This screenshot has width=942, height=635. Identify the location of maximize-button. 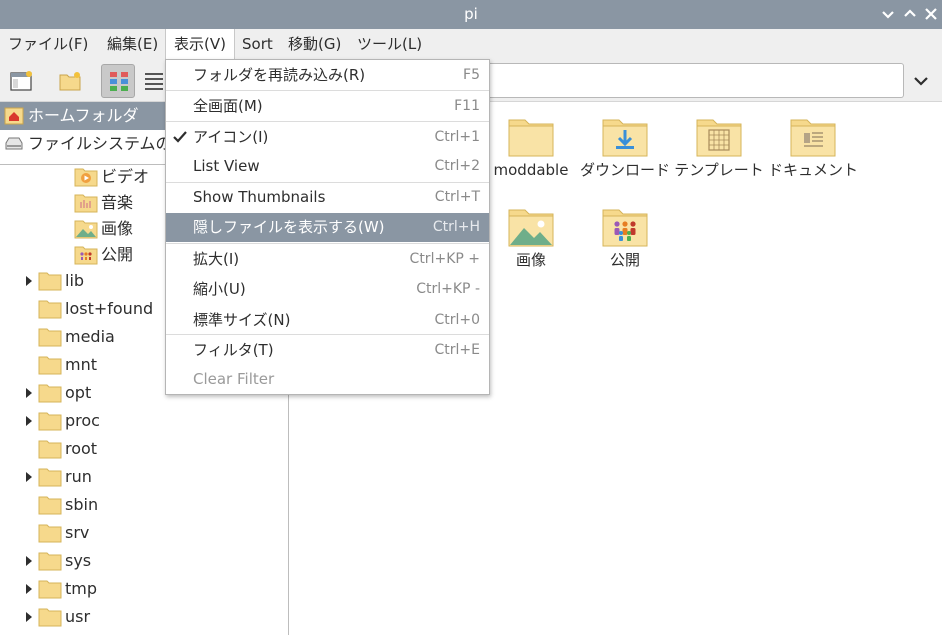
(910, 14).